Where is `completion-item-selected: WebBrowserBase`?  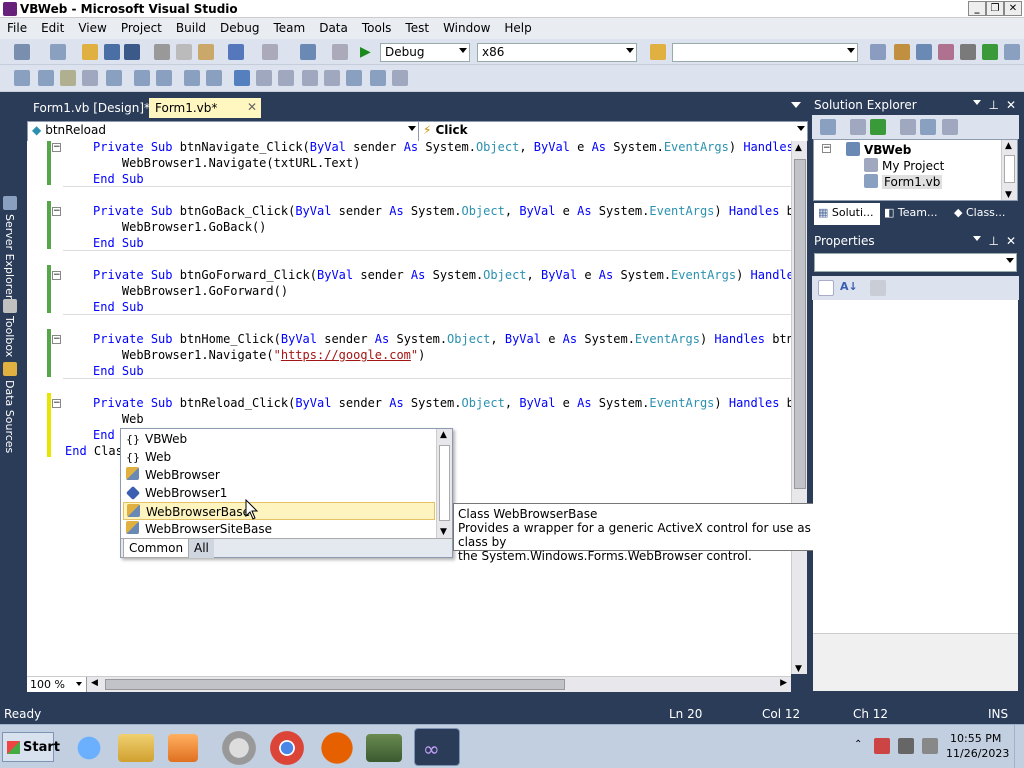 completion-item-selected: WebBrowserBase is located at coordinates (279, 511).